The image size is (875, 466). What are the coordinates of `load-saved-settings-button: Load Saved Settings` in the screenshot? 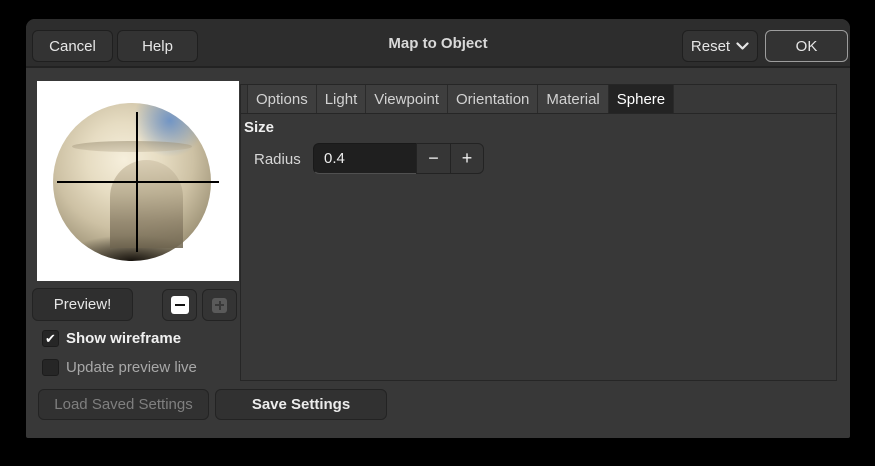 It's located at (123, 404).